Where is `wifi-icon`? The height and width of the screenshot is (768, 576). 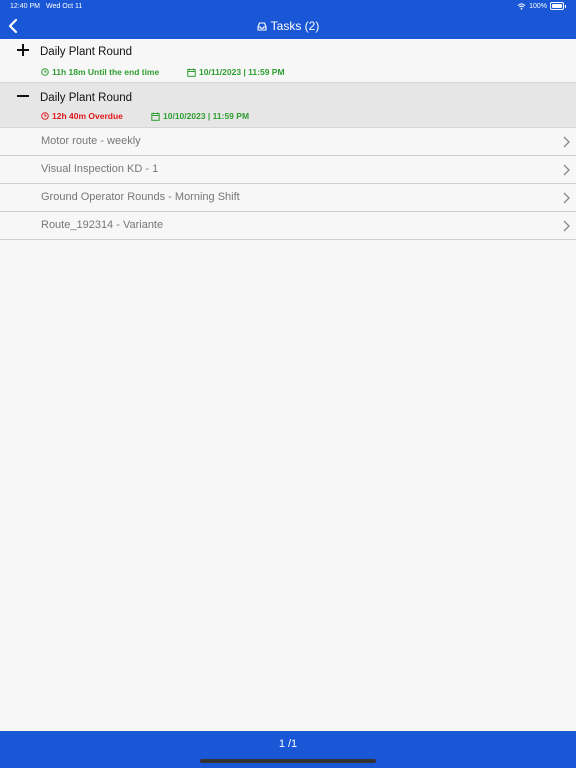
wifi-icon is located at coordinates (521, 6).